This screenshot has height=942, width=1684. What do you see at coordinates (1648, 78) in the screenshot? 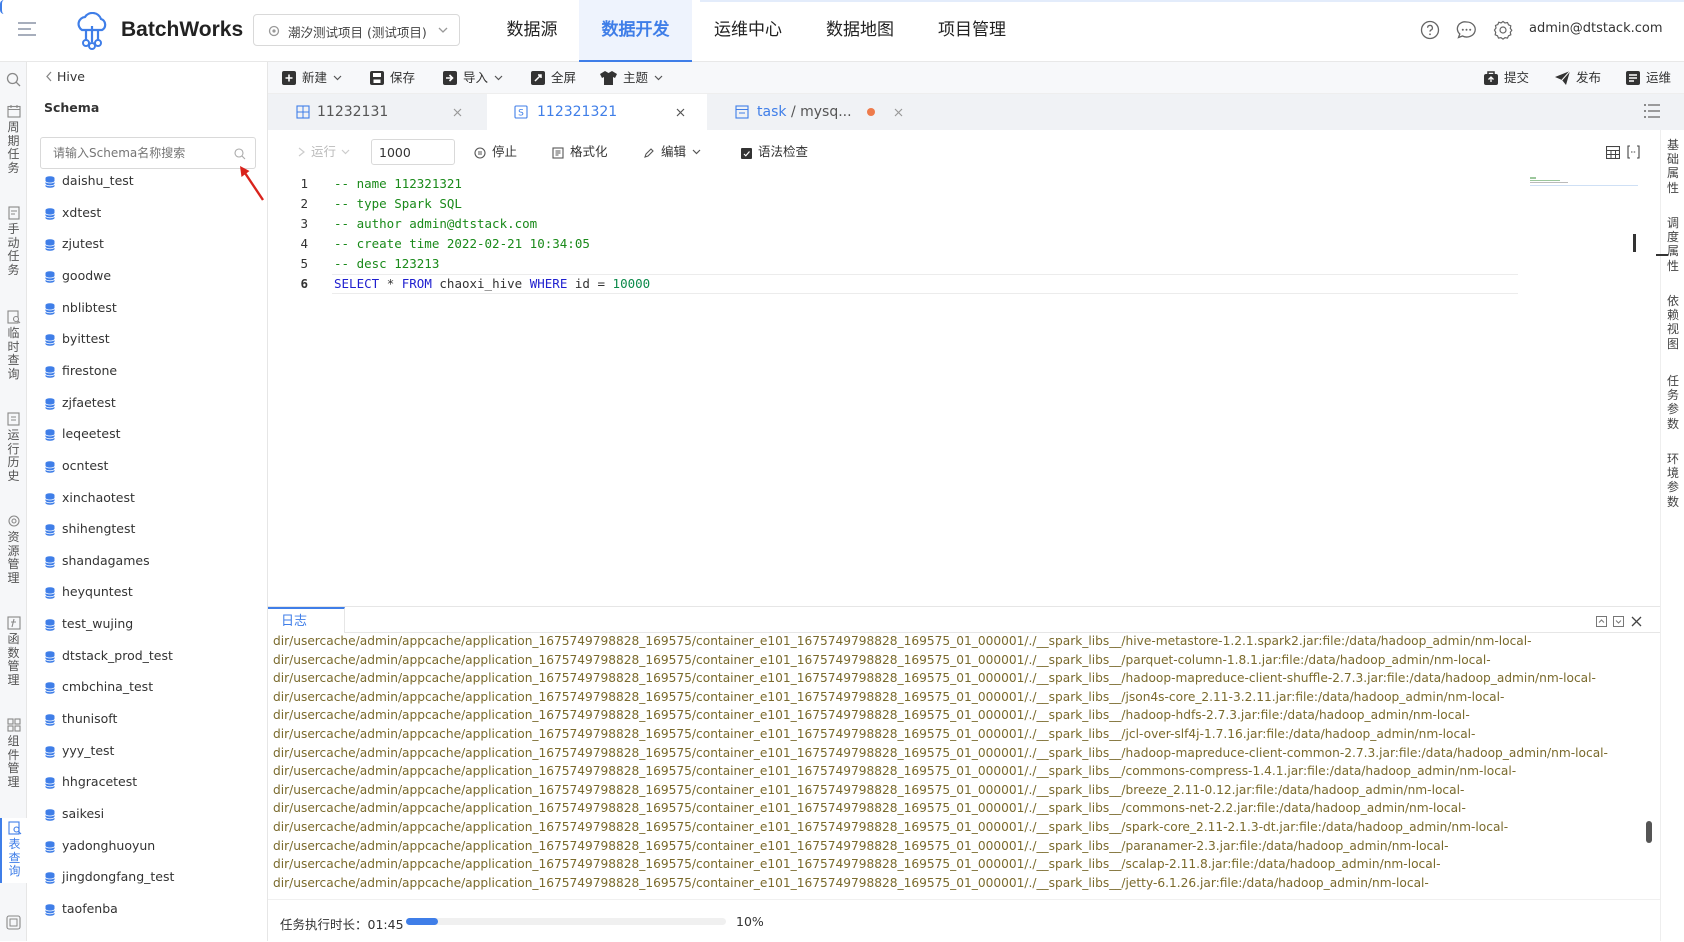
I see `ops-button: 运维` at bounding box center [1648, 78].